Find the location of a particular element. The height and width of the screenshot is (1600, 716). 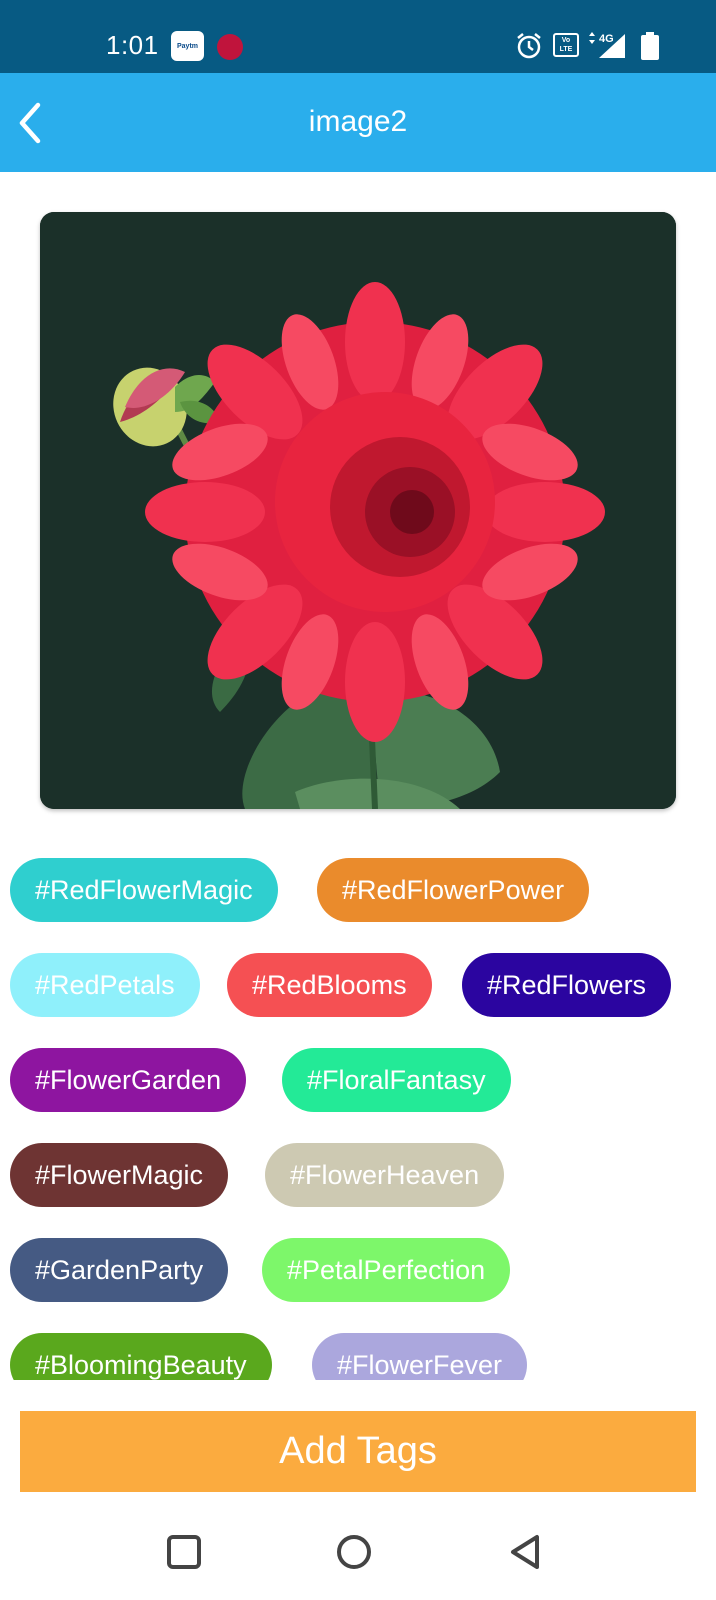

page-title: image2 is located at coordinates (358, 121).